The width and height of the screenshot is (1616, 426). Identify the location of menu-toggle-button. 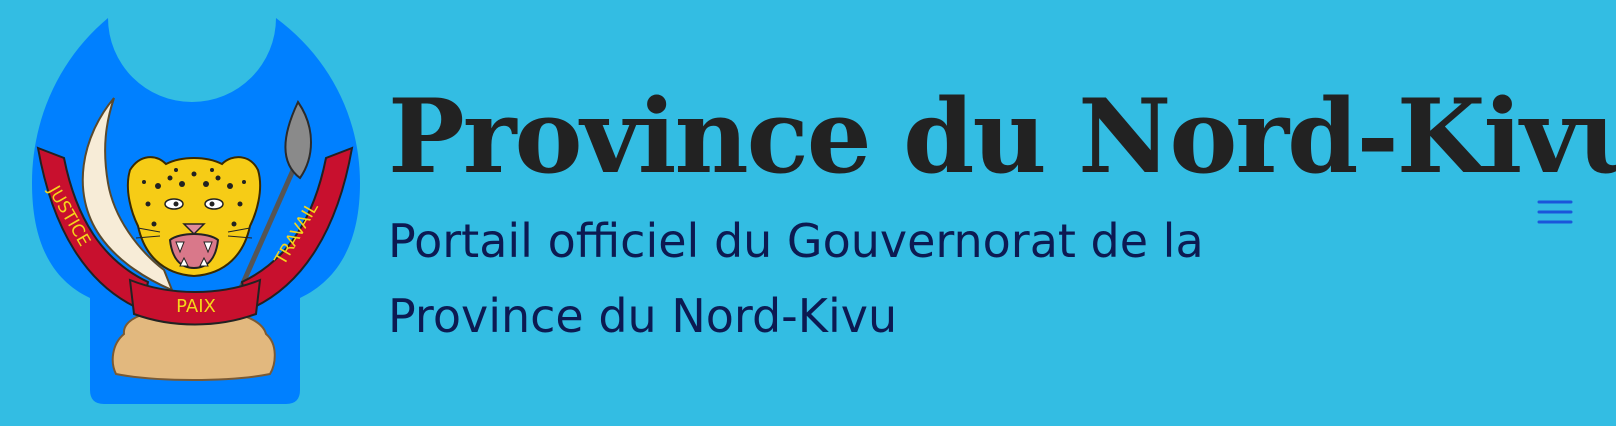
(1555, 213).